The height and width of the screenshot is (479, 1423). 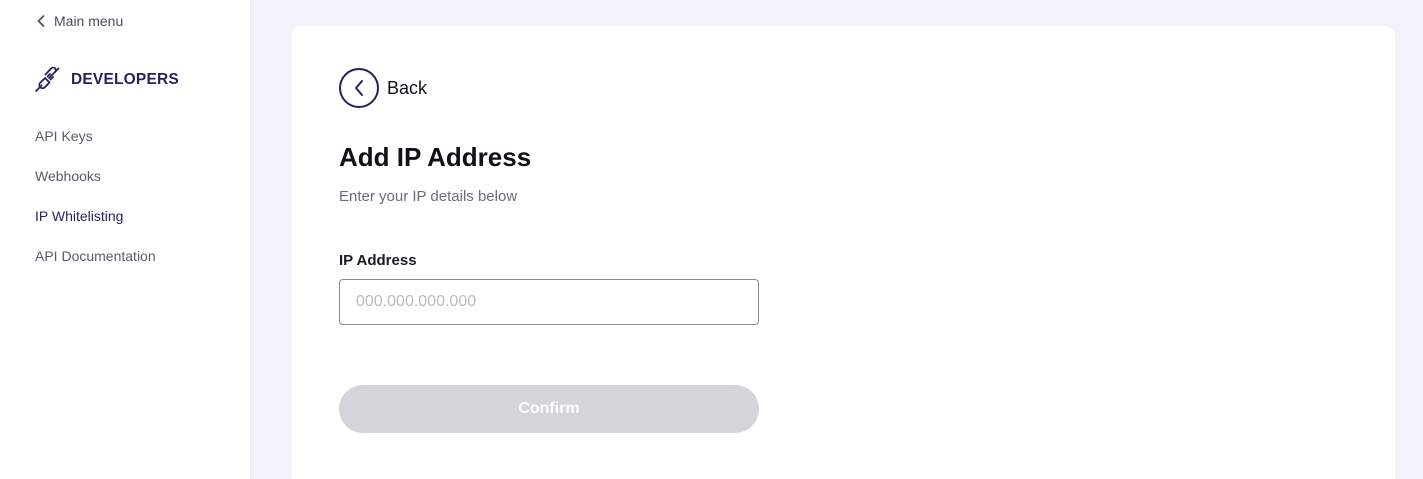 I want to click on main-menu-link: Main menu, so click(x=80, y=21).